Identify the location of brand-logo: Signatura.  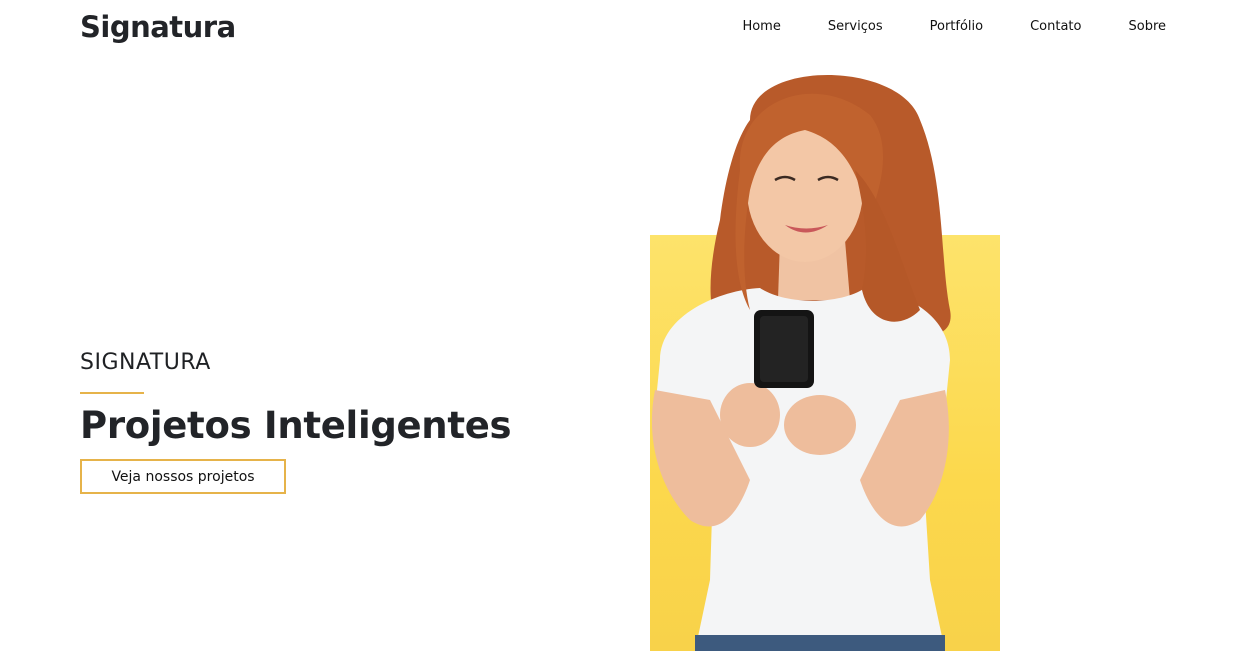
(158, 27).